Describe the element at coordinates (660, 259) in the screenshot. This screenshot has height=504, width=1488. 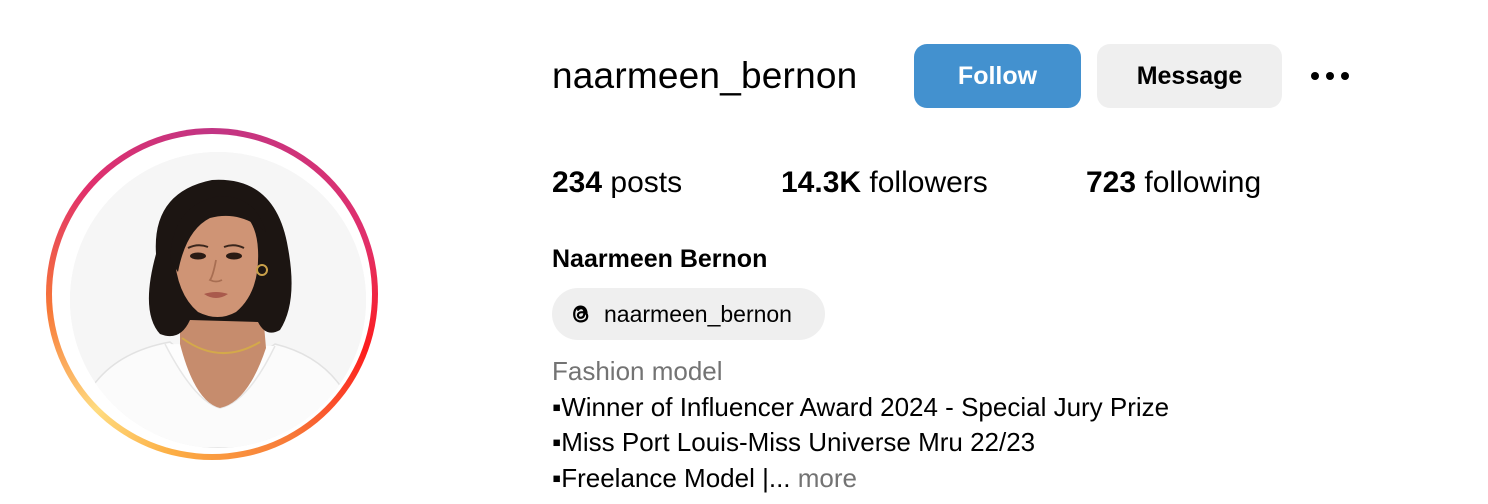
I see `profile-full-name: Naarmeen Bernon` at that location.